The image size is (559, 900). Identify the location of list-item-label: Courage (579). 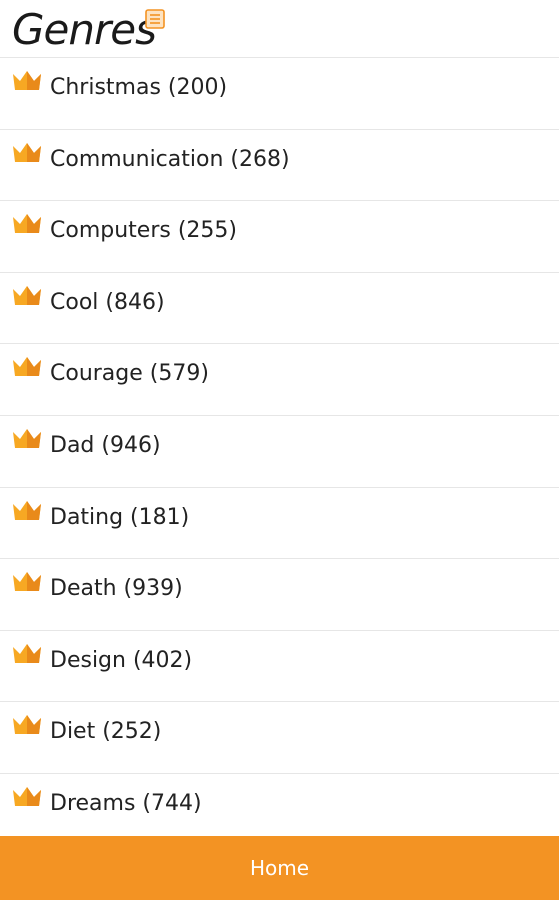
(129, 374).